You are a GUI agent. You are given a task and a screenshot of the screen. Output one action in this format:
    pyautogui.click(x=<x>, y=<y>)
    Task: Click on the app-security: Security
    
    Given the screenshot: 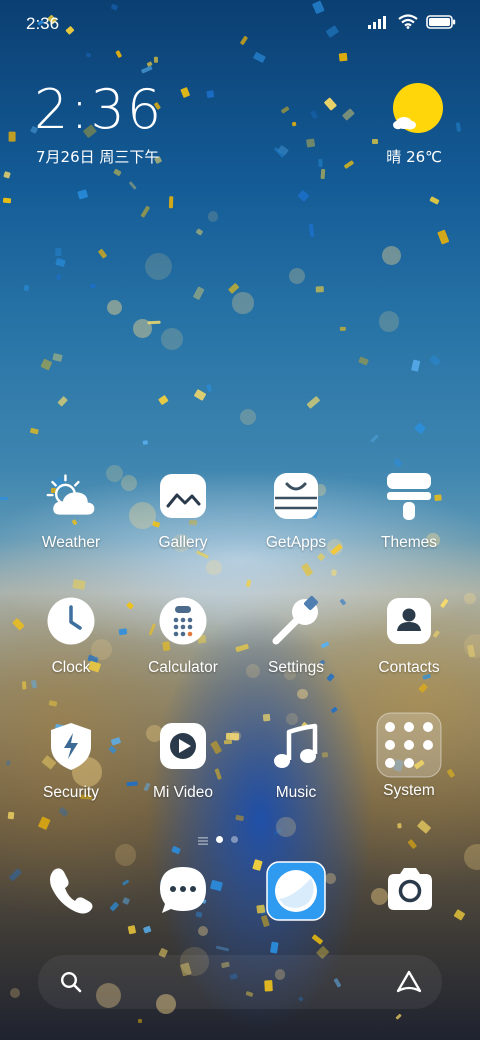 What is the action you would take?
    pyautogui.click(x=71, y=761)
    